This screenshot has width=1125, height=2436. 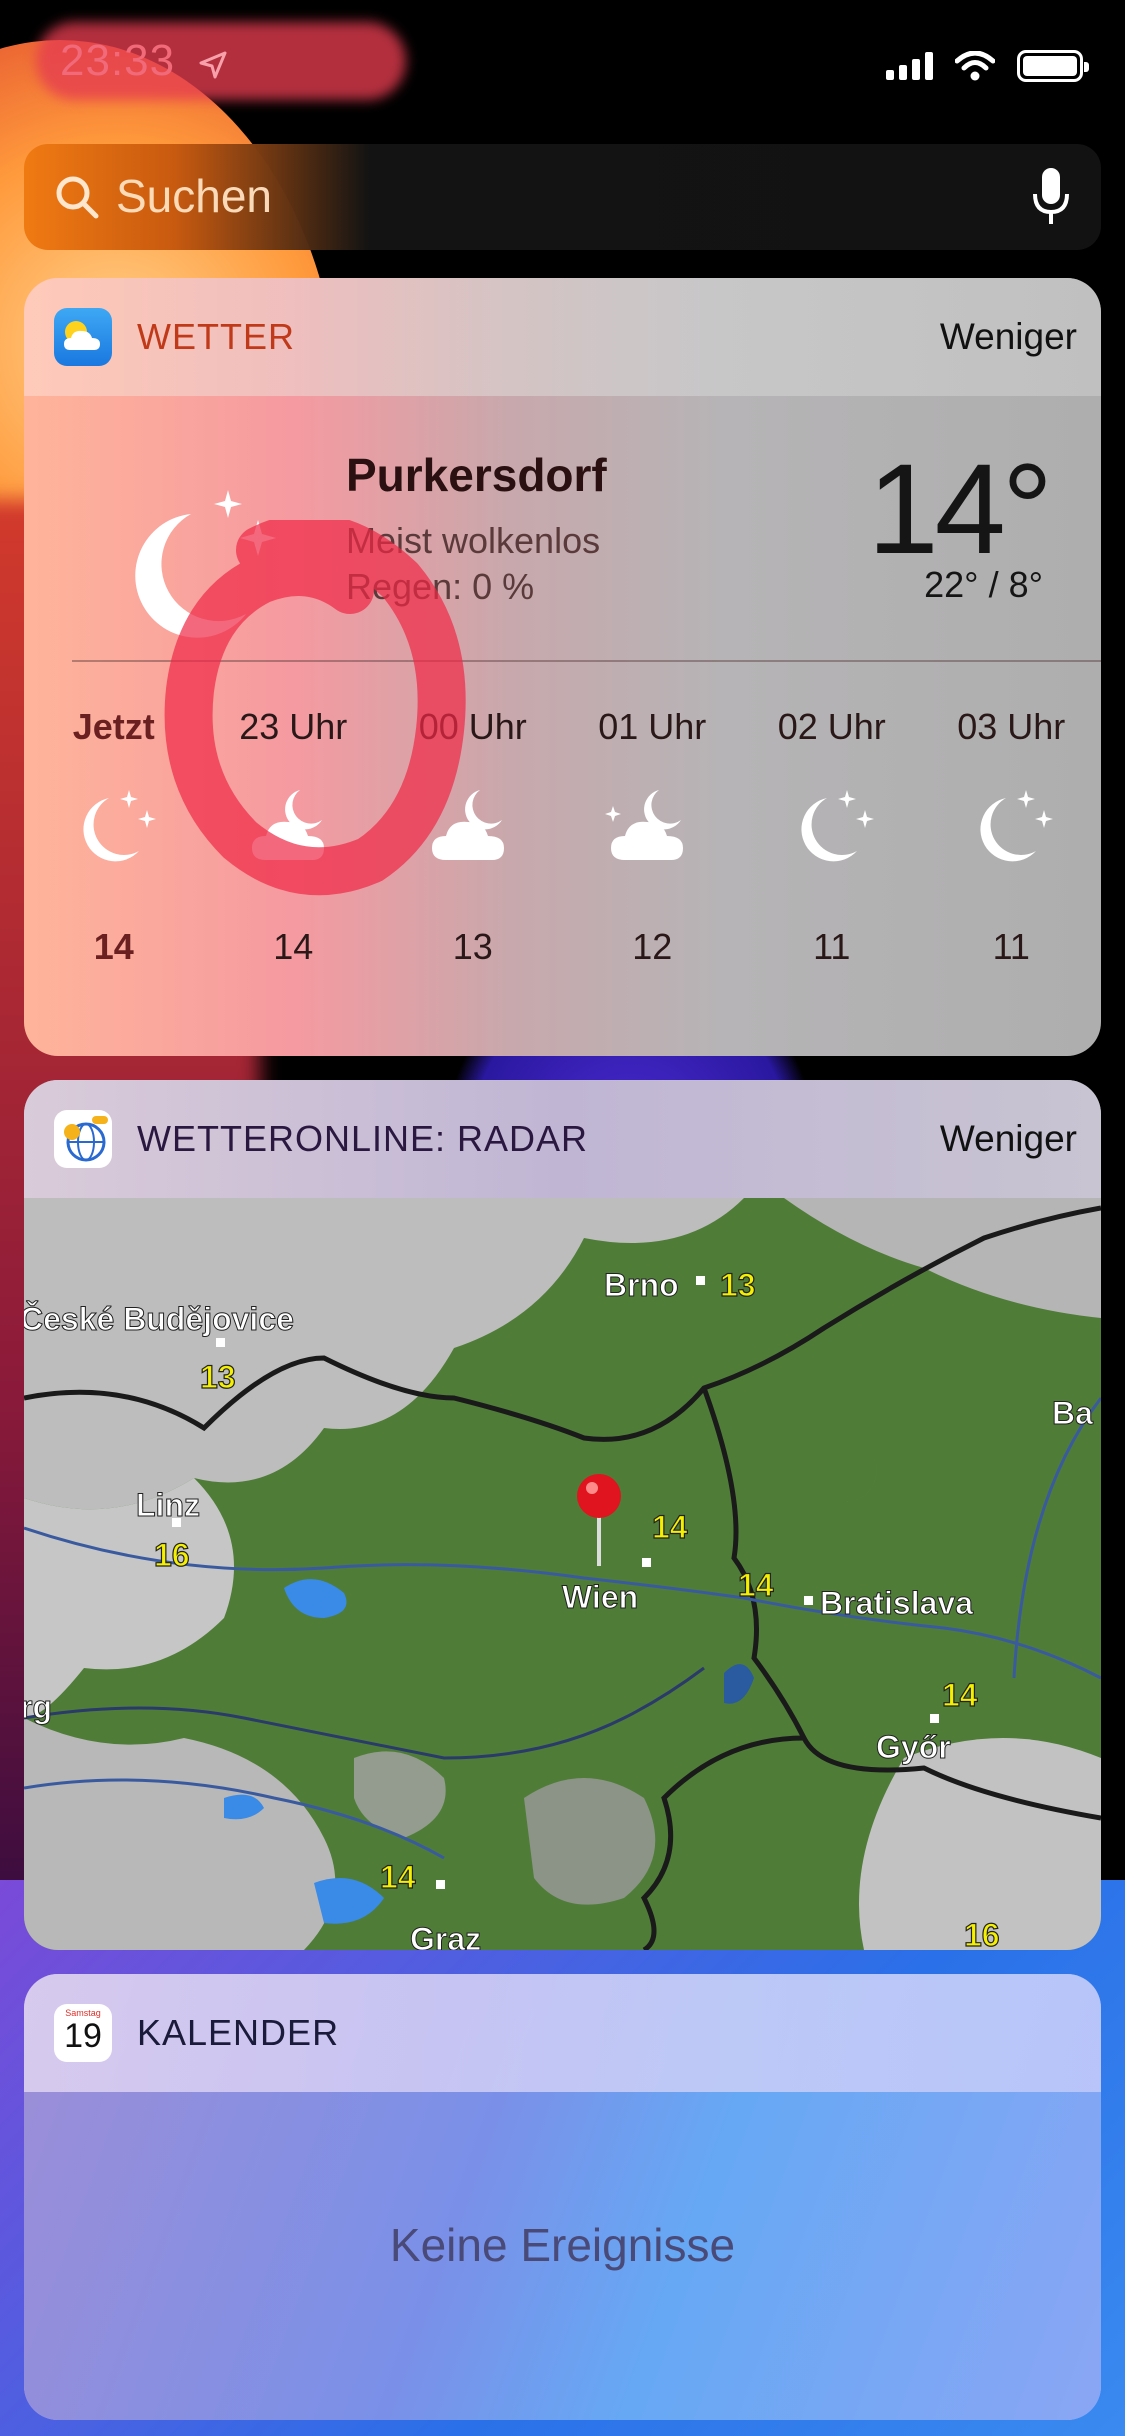 I want to click on hour-label: 03 Uhr, so click(x=1011, y=726).